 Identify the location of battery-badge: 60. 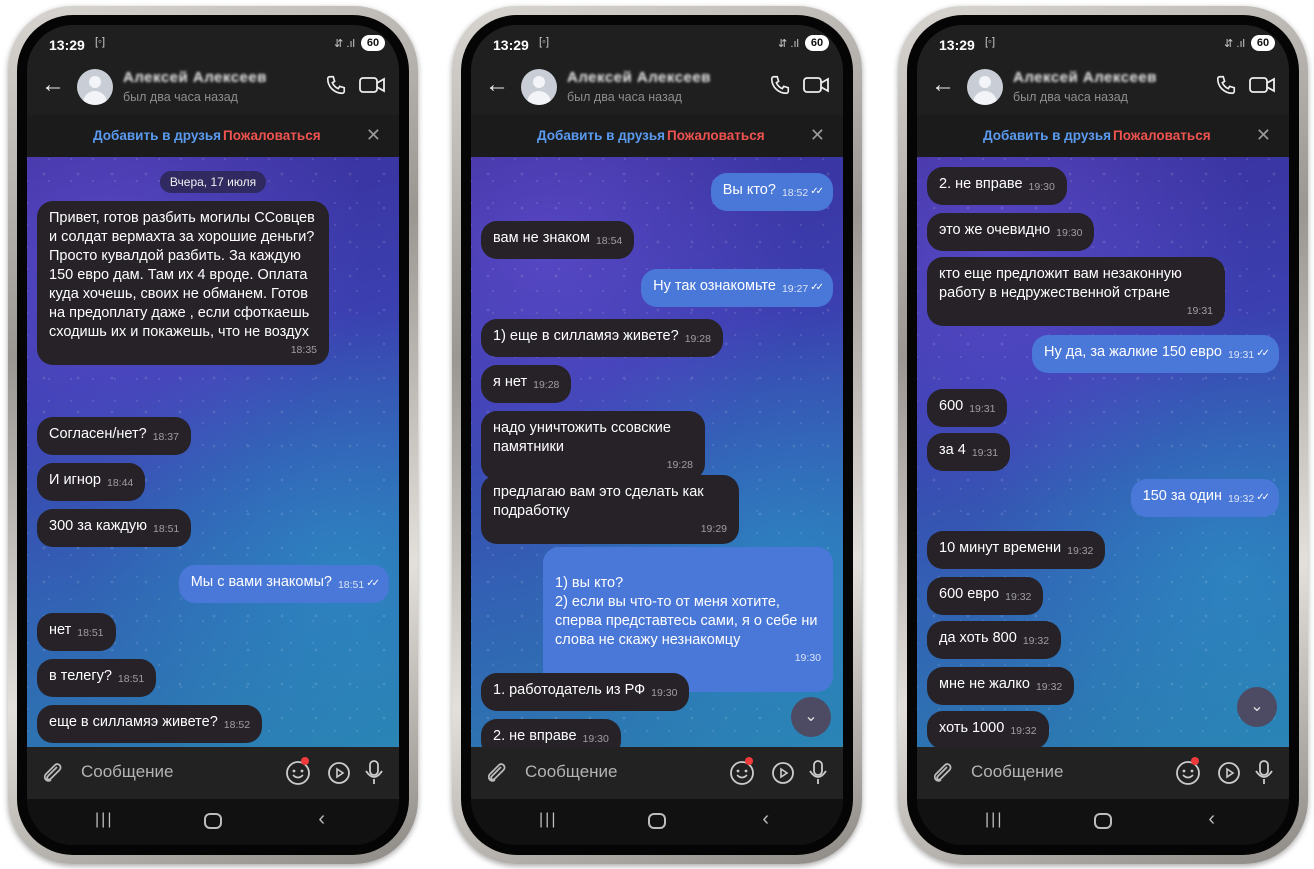
(373, 43).